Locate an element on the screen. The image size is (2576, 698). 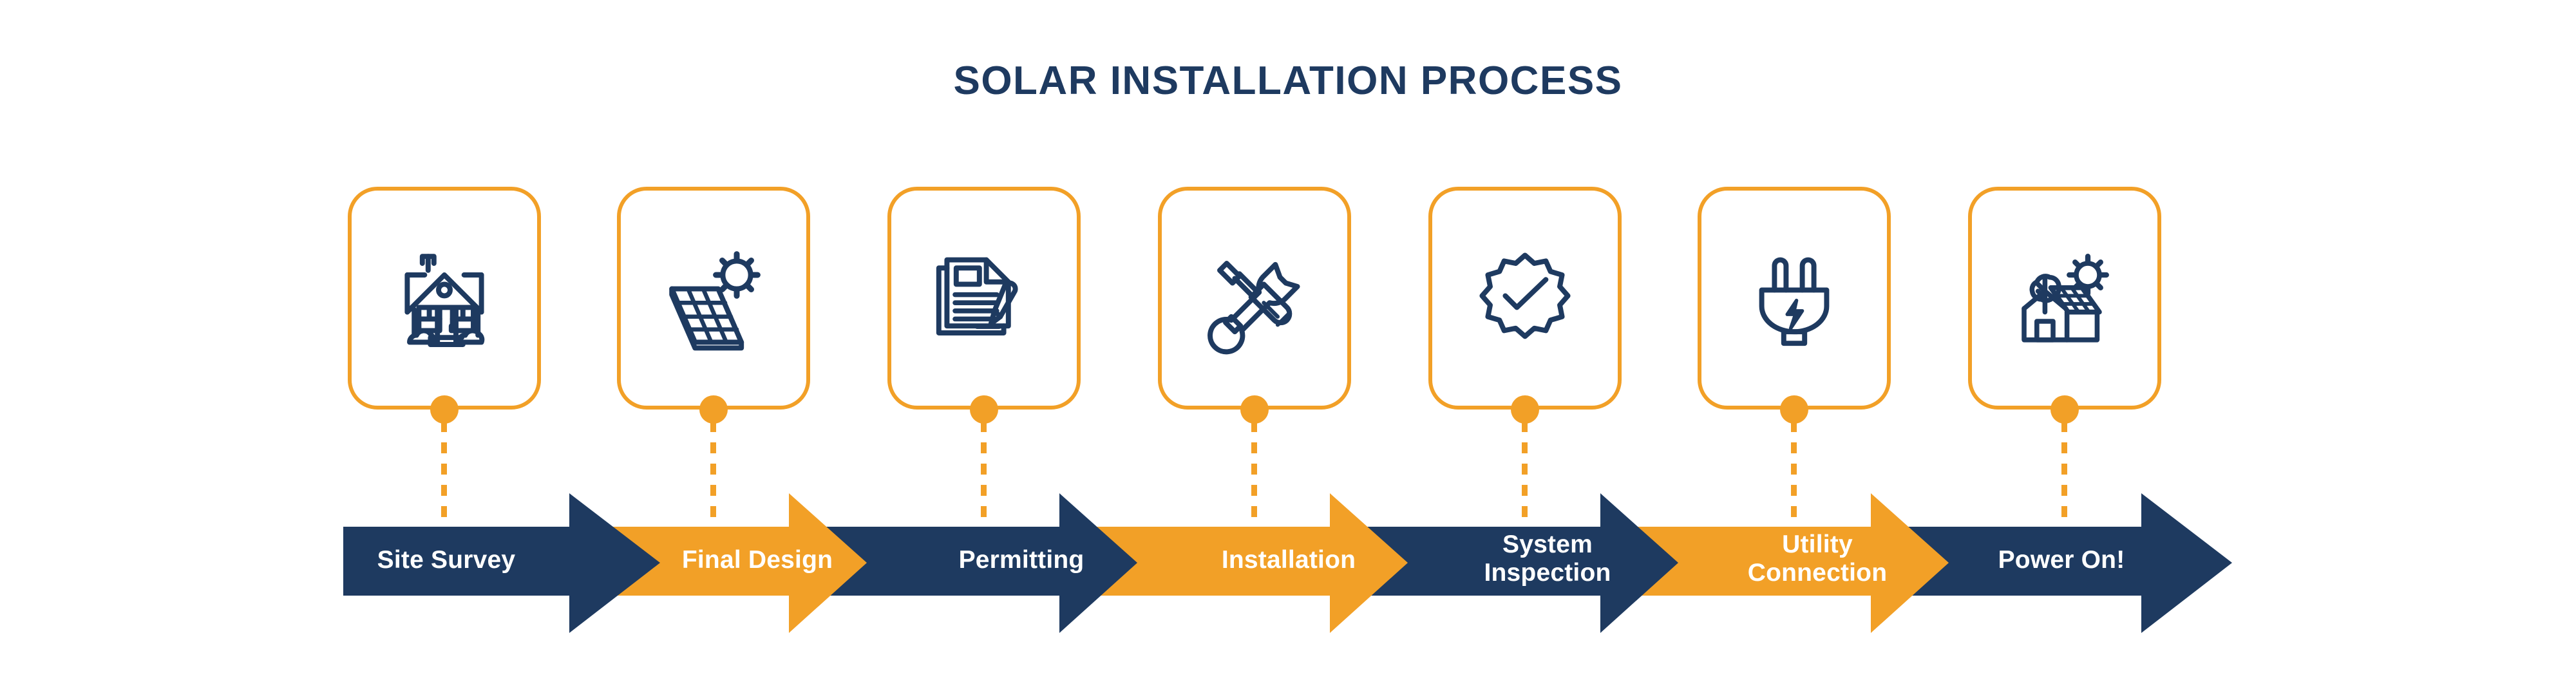
power-plug-bolt-icon is located at coordinates (1794, 298).